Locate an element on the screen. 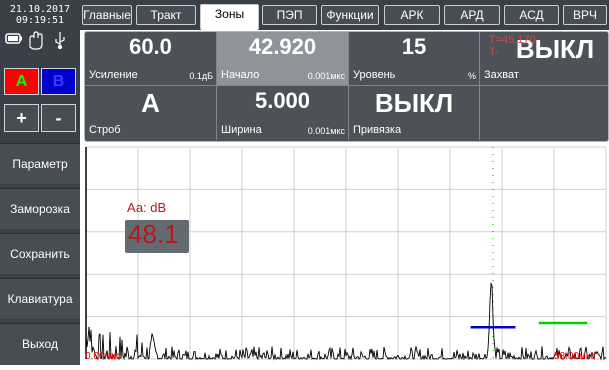 The image size is (609, 370). start-cell: 42.920 Начало 0.001мкс is located at coordinates (283, 59).